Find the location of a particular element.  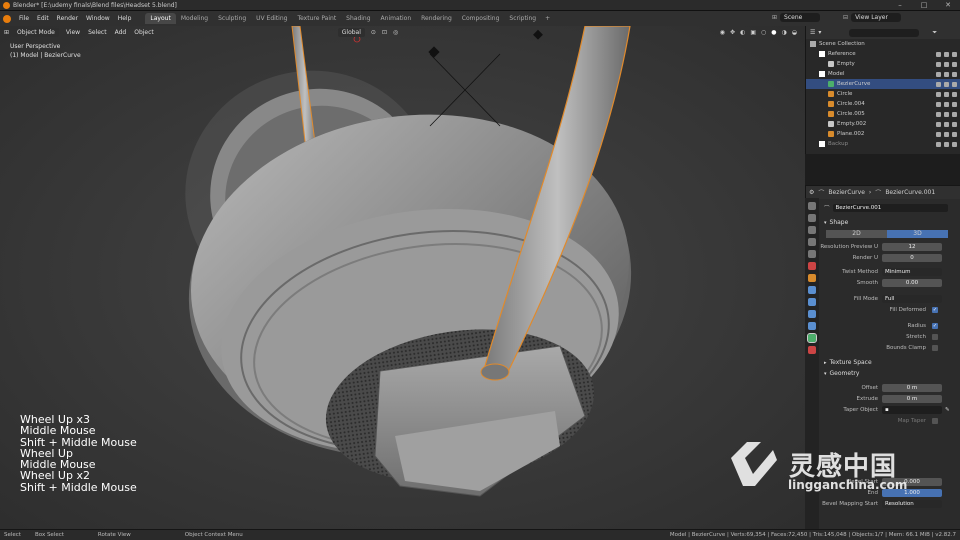

constraints-tab-icon is located at coordinates (812, 326).